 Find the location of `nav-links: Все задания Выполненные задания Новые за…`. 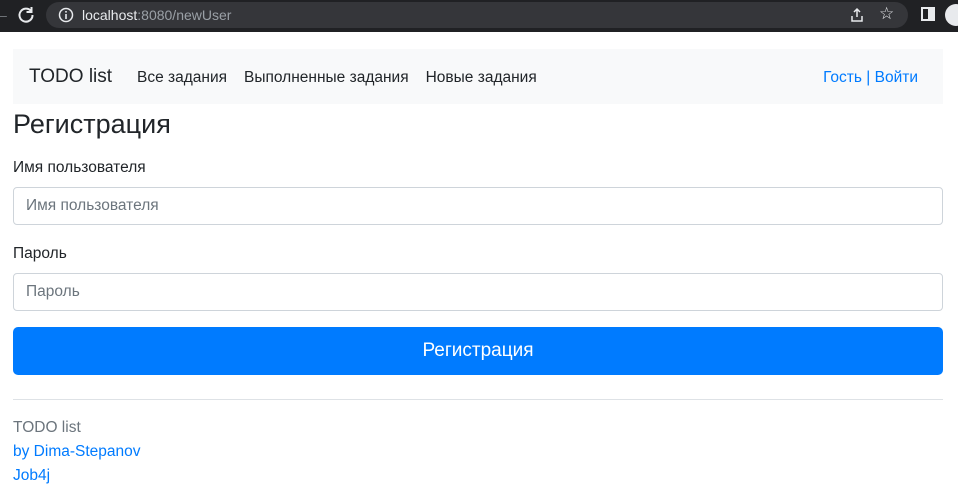

nav-links: Все задания Выполненные задания Новые за… is located at coordinates (337, 78).